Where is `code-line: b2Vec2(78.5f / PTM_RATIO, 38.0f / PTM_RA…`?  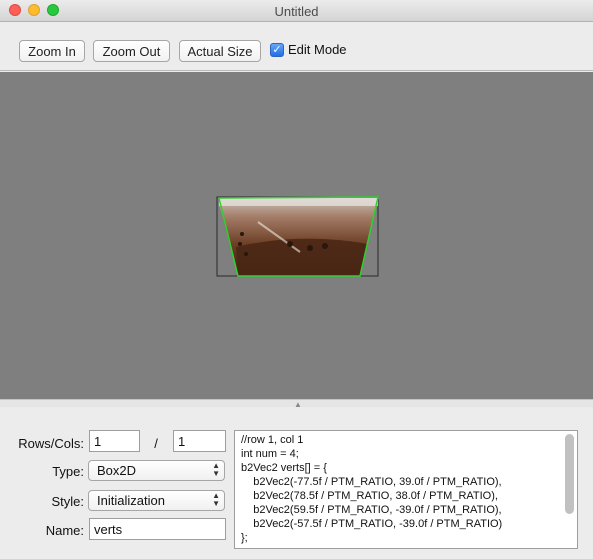 code-line: b2Vec2(78.5f / PTM_RATIO, 38.0f / PTM_RA… is located at coordinates (369, 496).